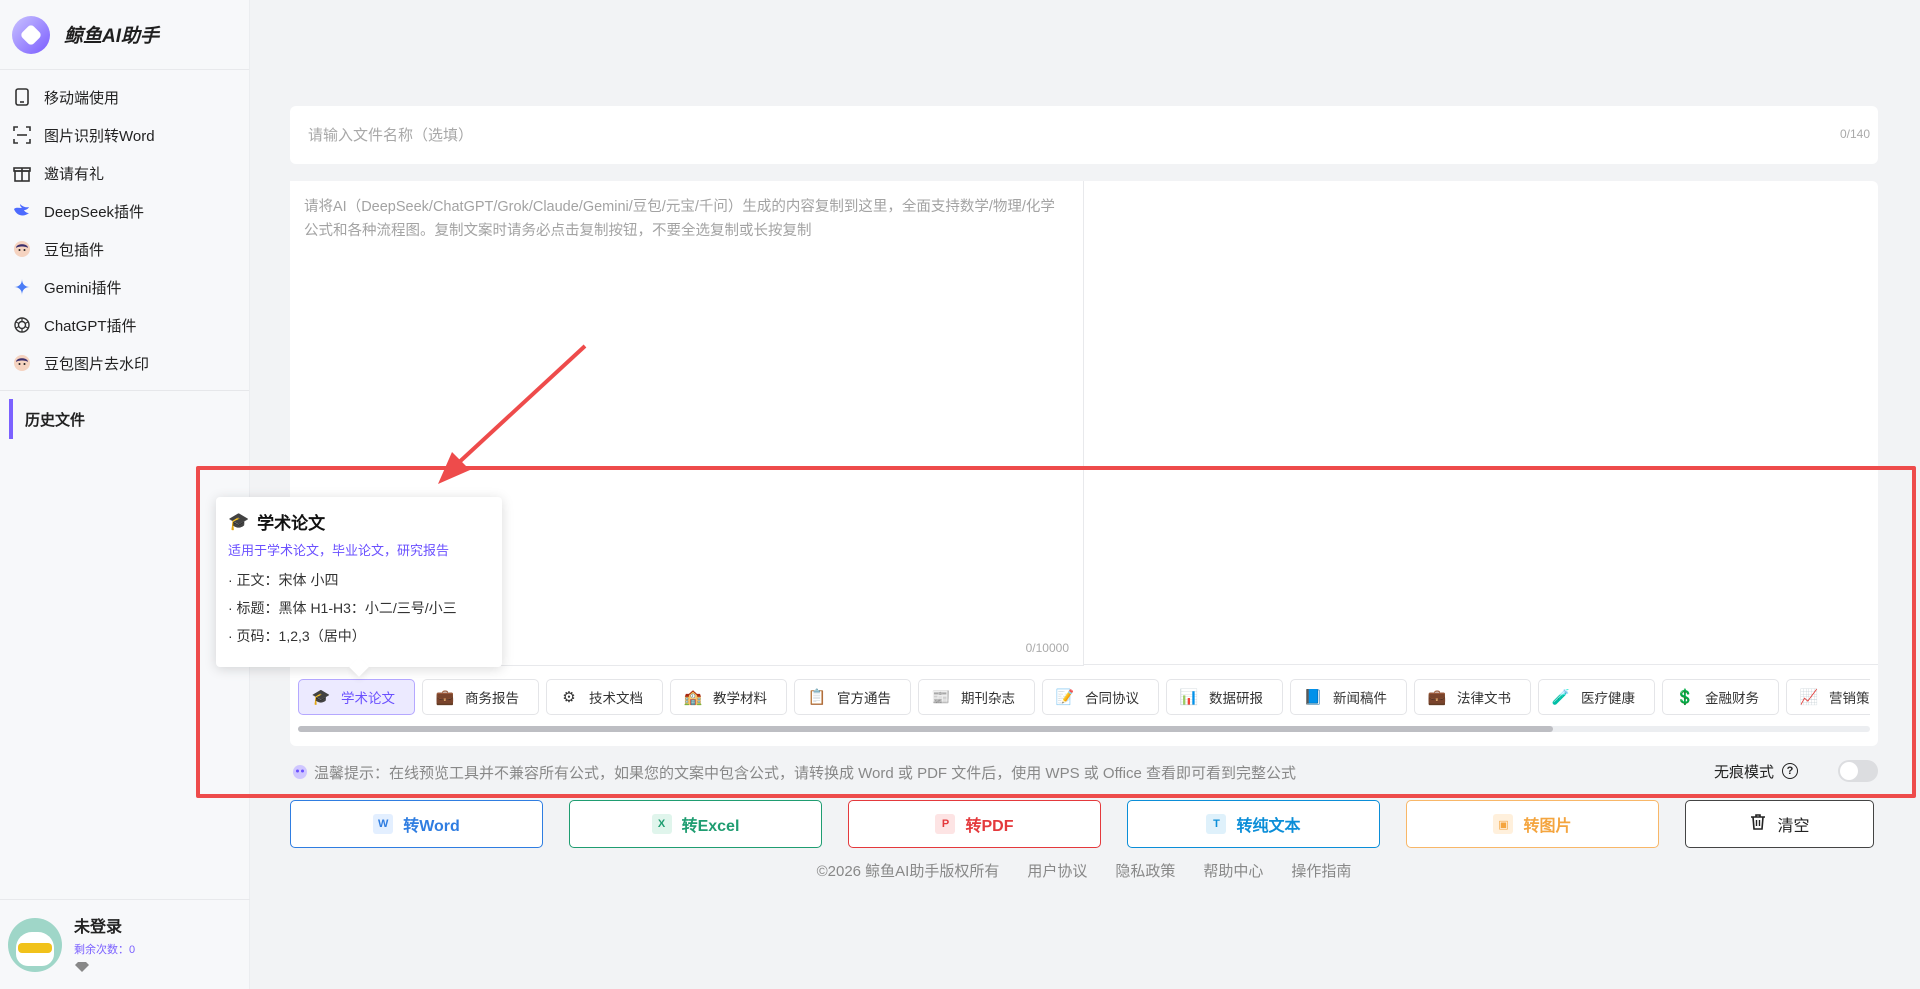  I want to click on phone-icon, so click(22, 97).